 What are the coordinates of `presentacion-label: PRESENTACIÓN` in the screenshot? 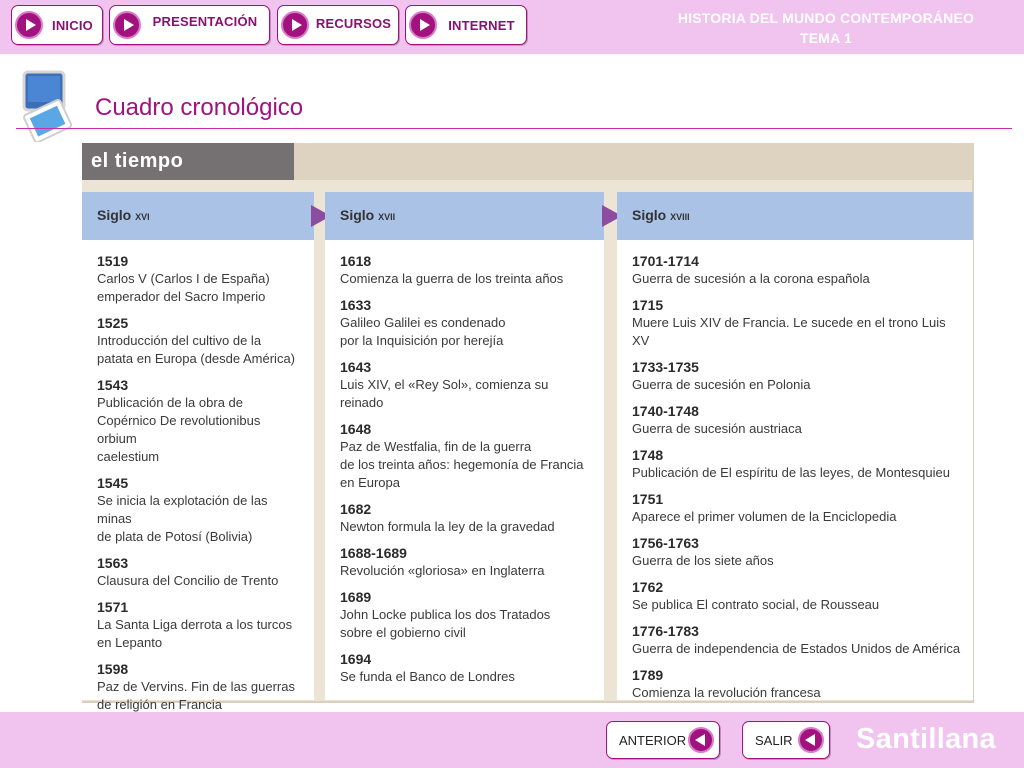 It's located at (205, 21).